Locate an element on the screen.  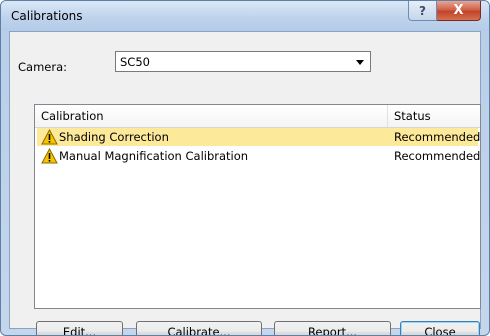
list-header: Calibration Status is located at coordinates (257, 116).